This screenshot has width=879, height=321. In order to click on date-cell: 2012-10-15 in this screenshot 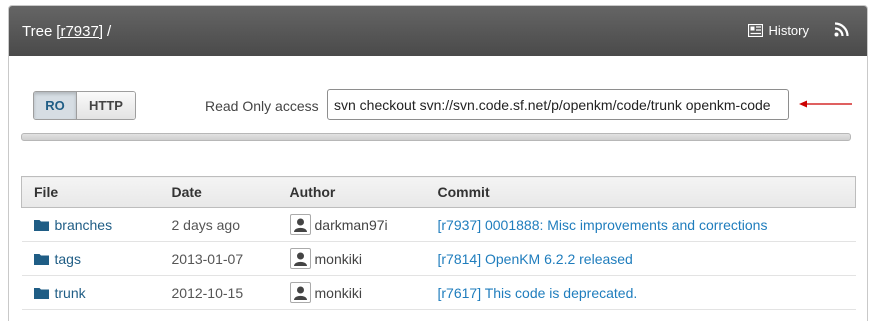, I will do `click(218, 292)`.